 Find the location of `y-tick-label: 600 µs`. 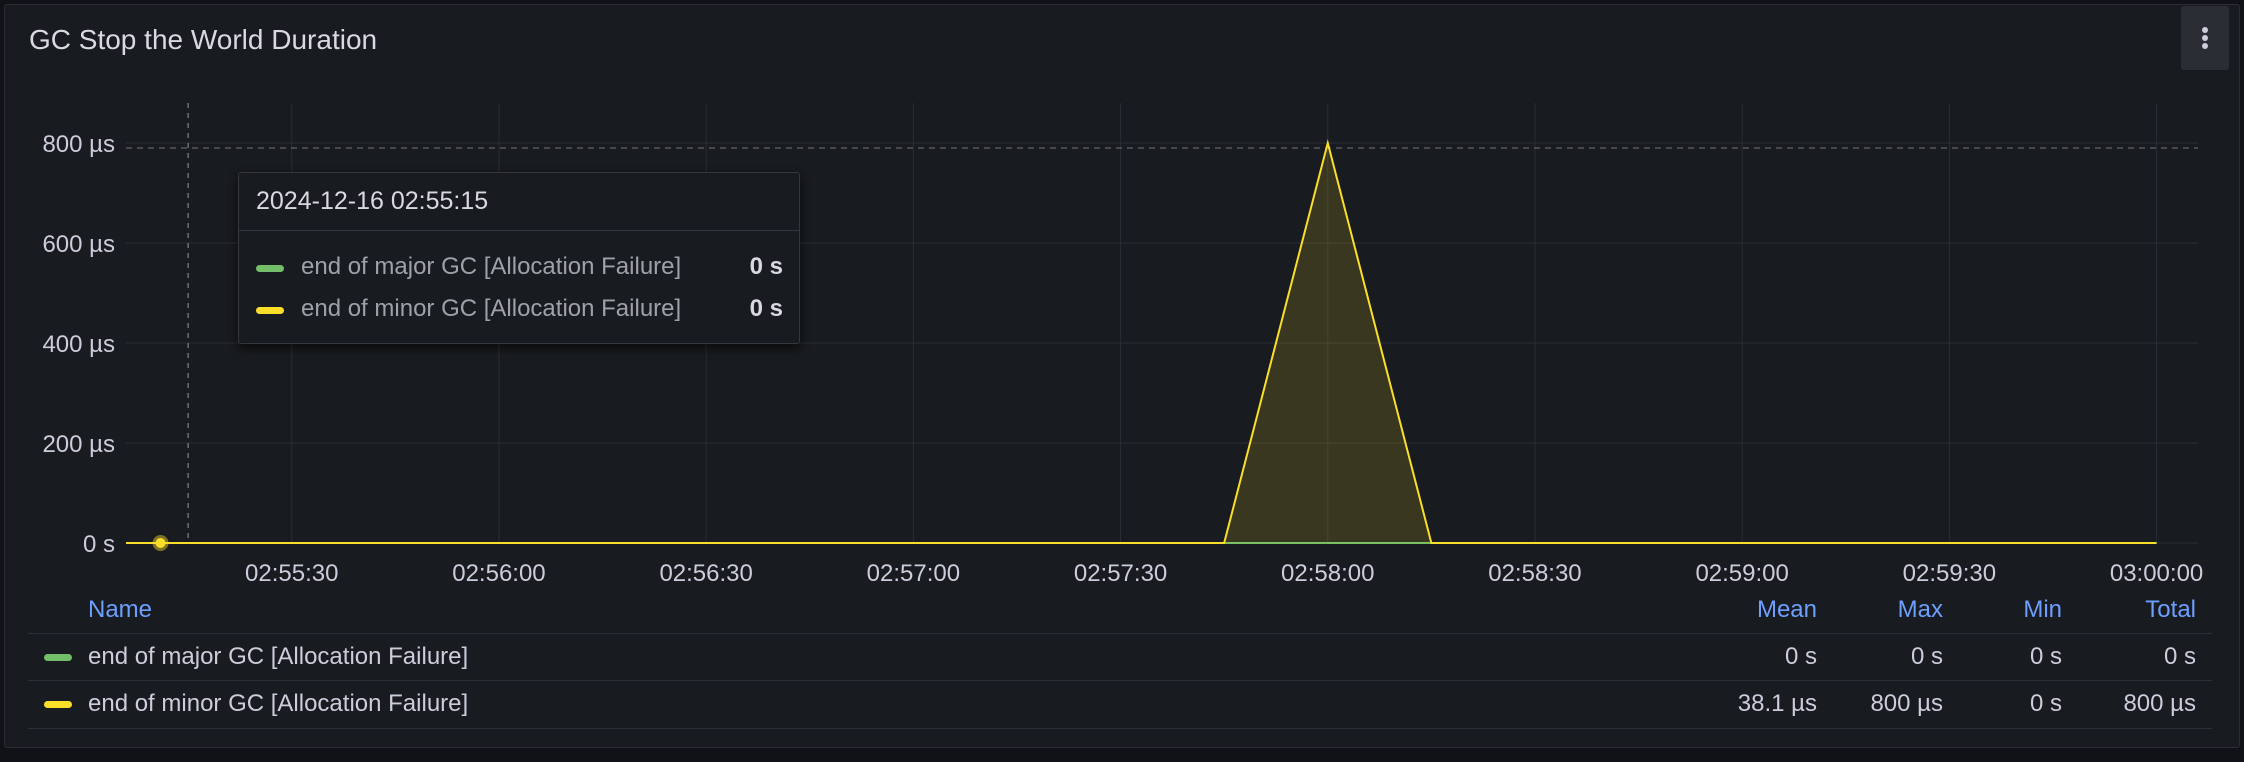

y-tick-label: 600 µs is located at coordinates (78, 244).